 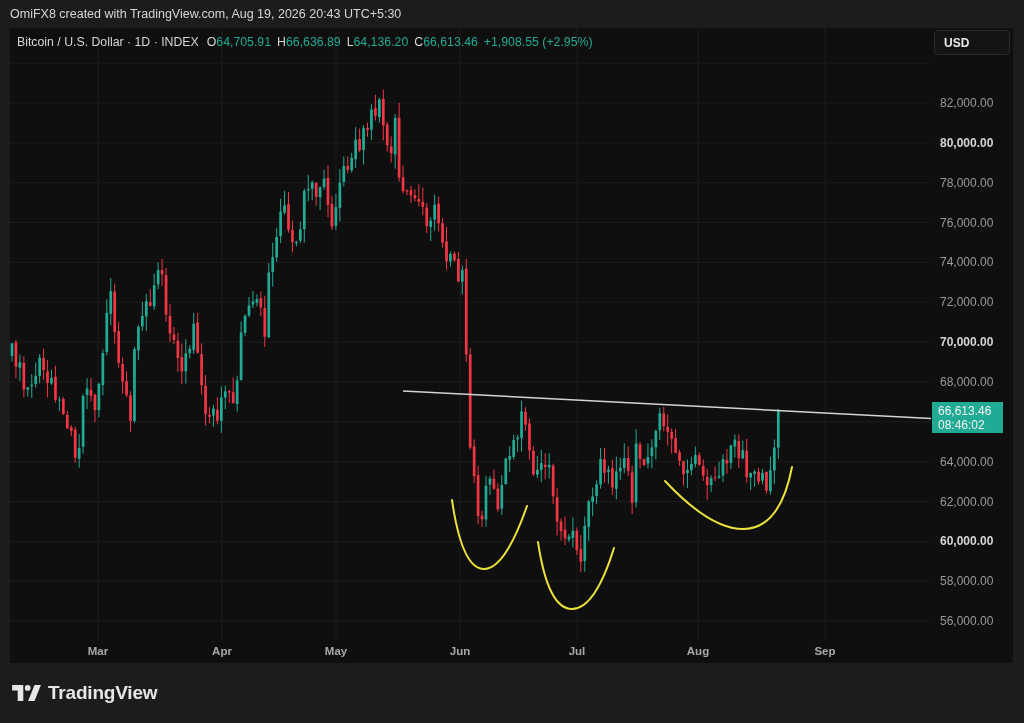 What do you see at coordinates (698, 651) in the screenshot?
I see `time-axis-label: Aug` at bounding box center [698, 651].